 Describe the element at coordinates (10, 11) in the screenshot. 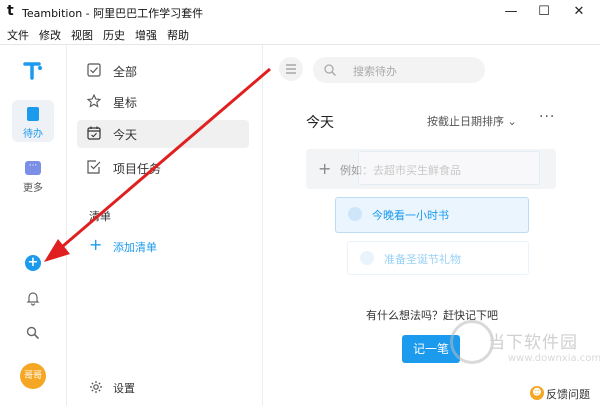

I see `app-logo: t` at that location.